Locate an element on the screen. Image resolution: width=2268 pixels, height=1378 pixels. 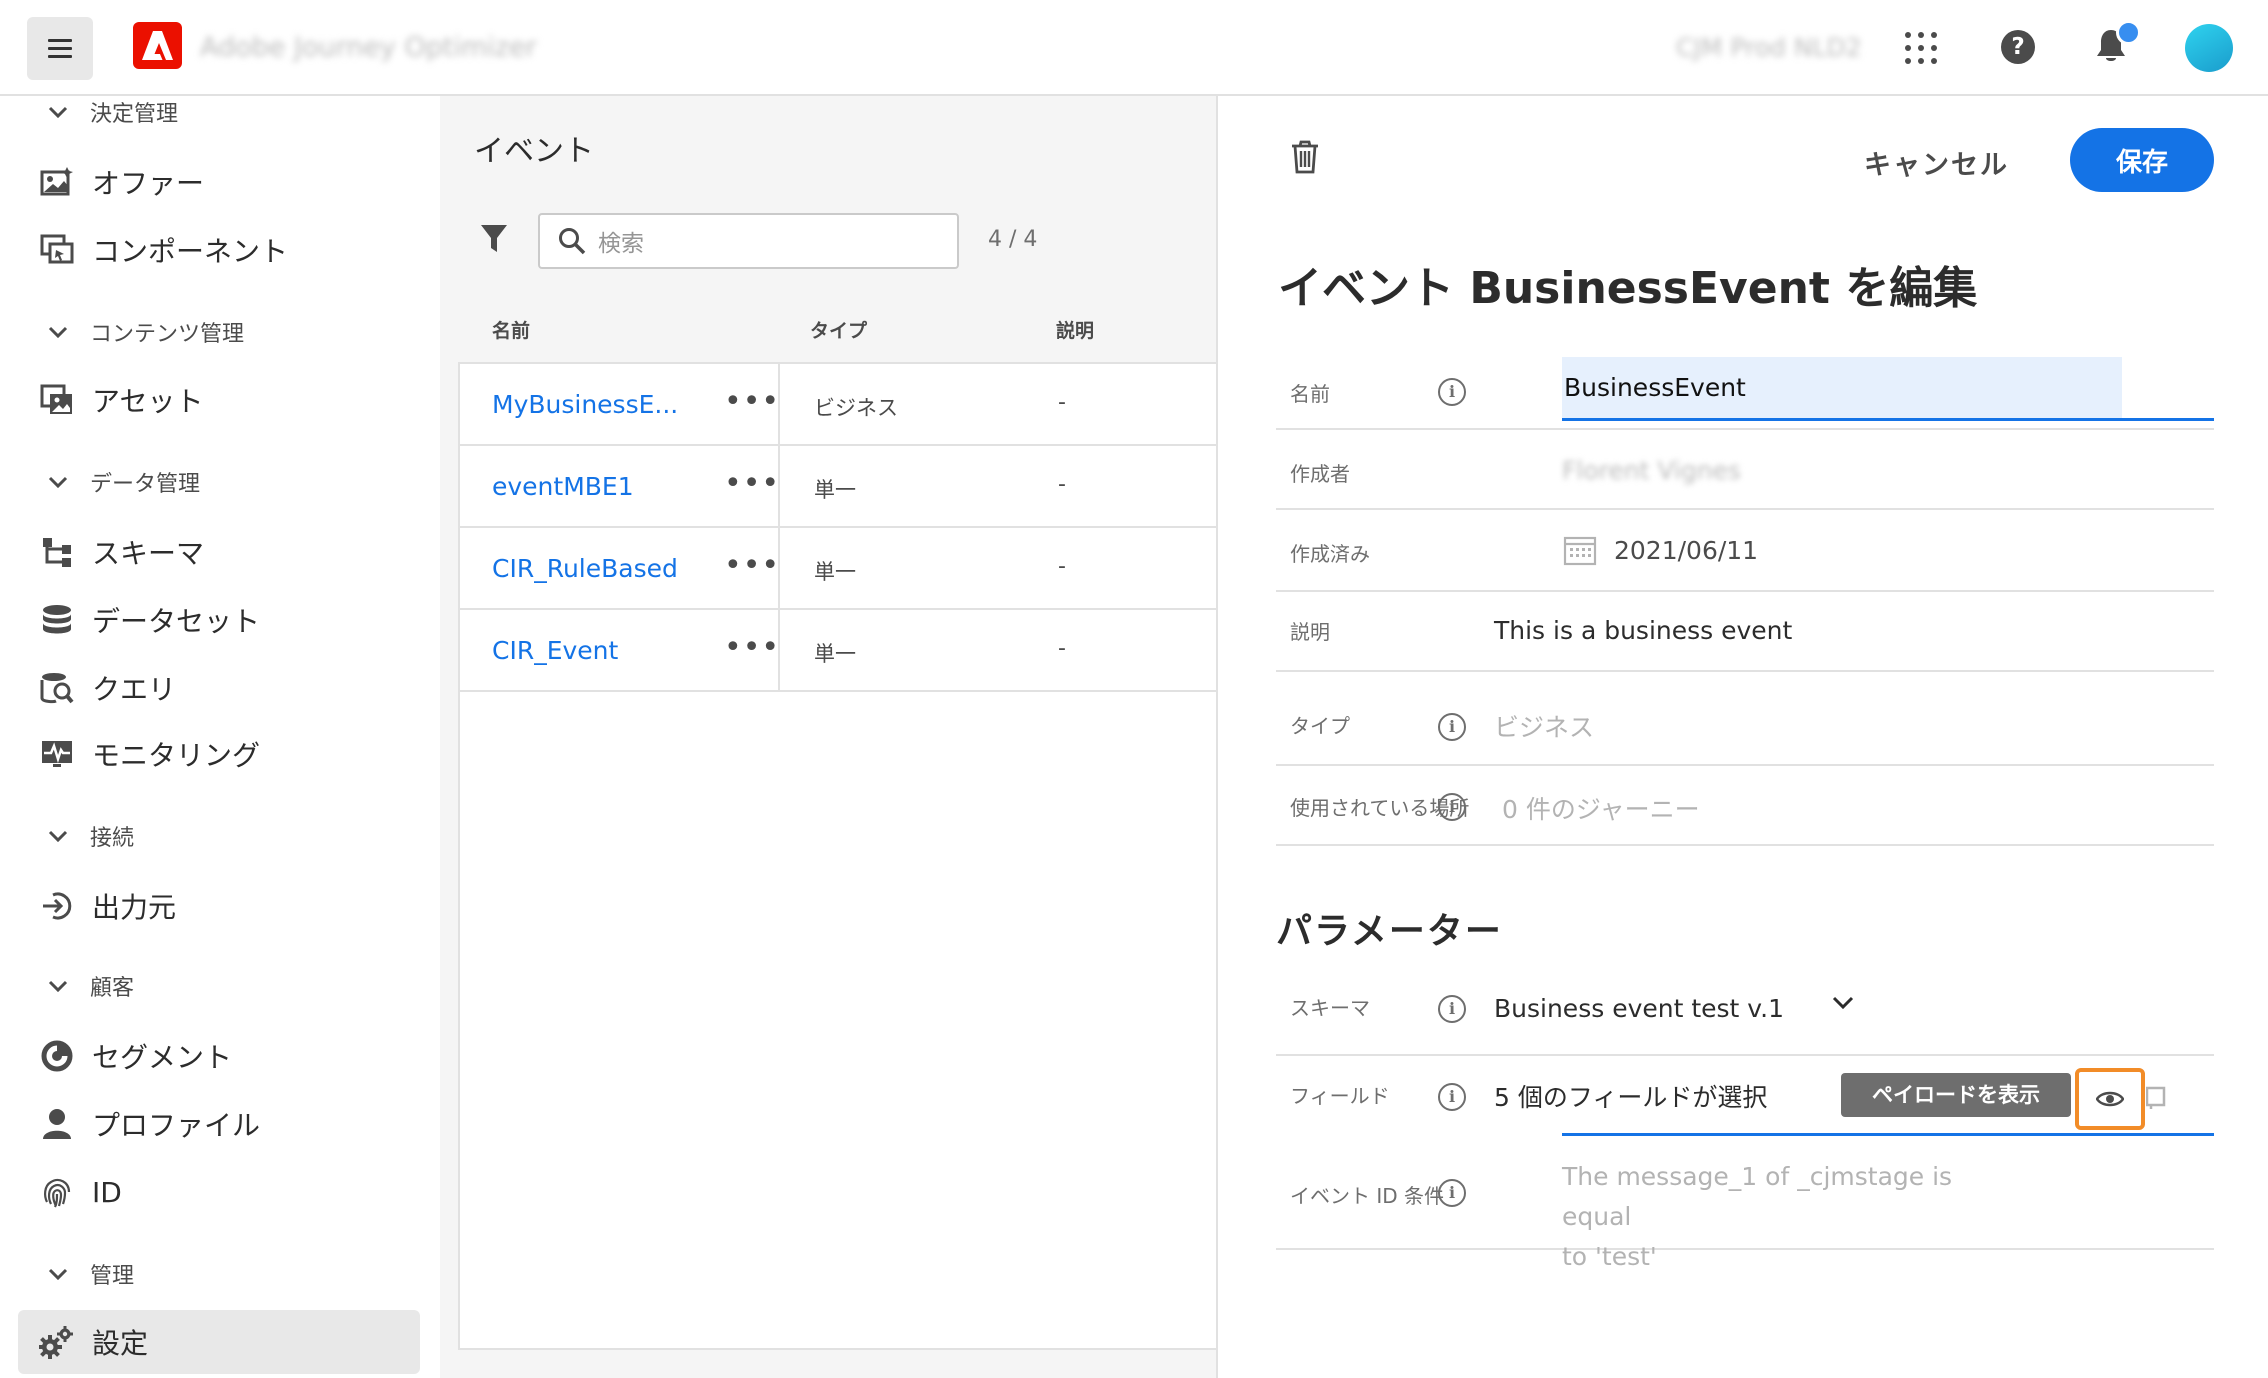
column-header-name: 名前 is located at coordinates (511, 329).